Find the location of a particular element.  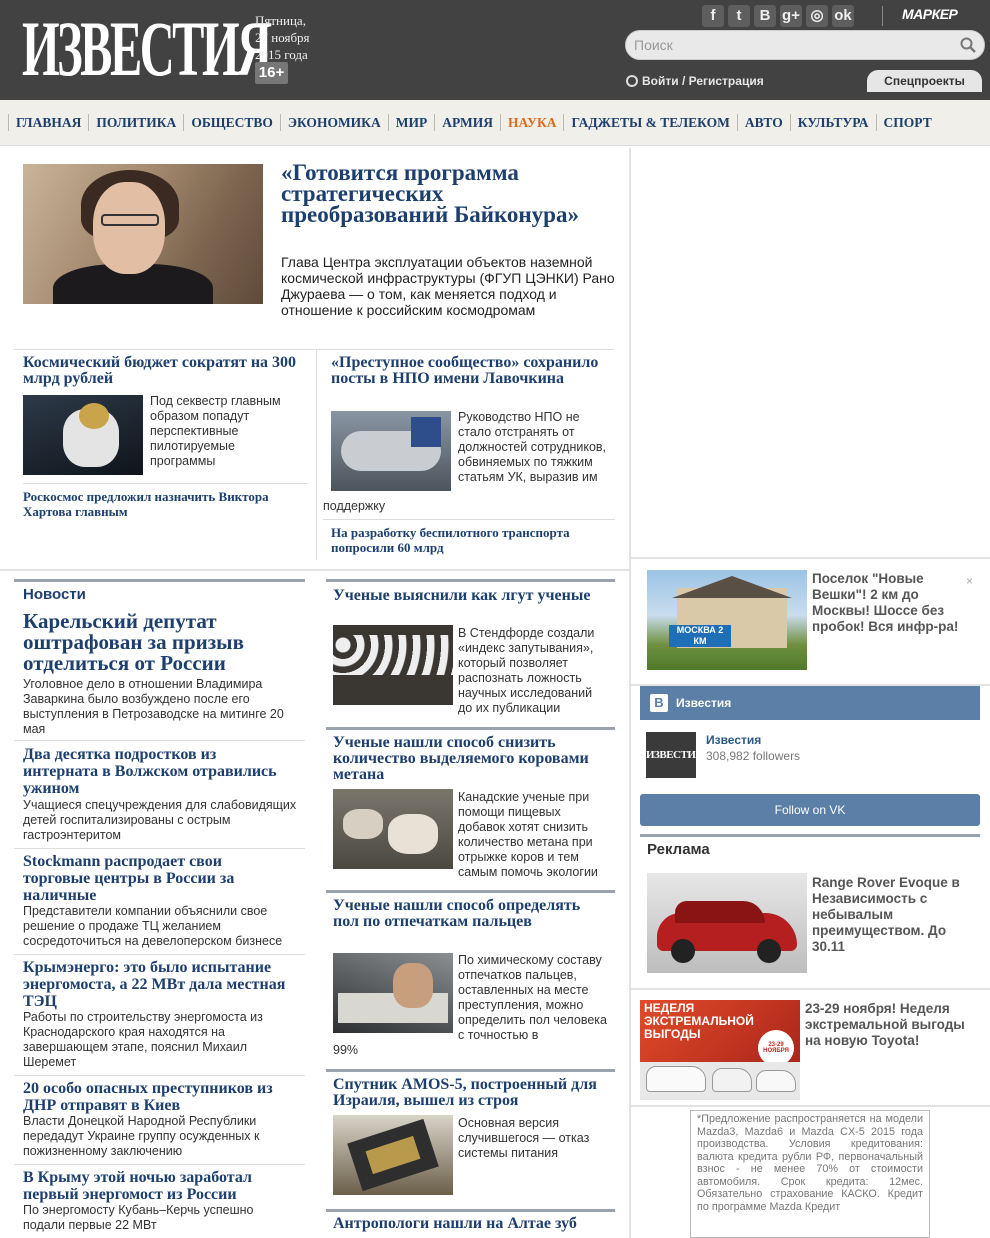

ad-photo is located at coordinates (727, 923).